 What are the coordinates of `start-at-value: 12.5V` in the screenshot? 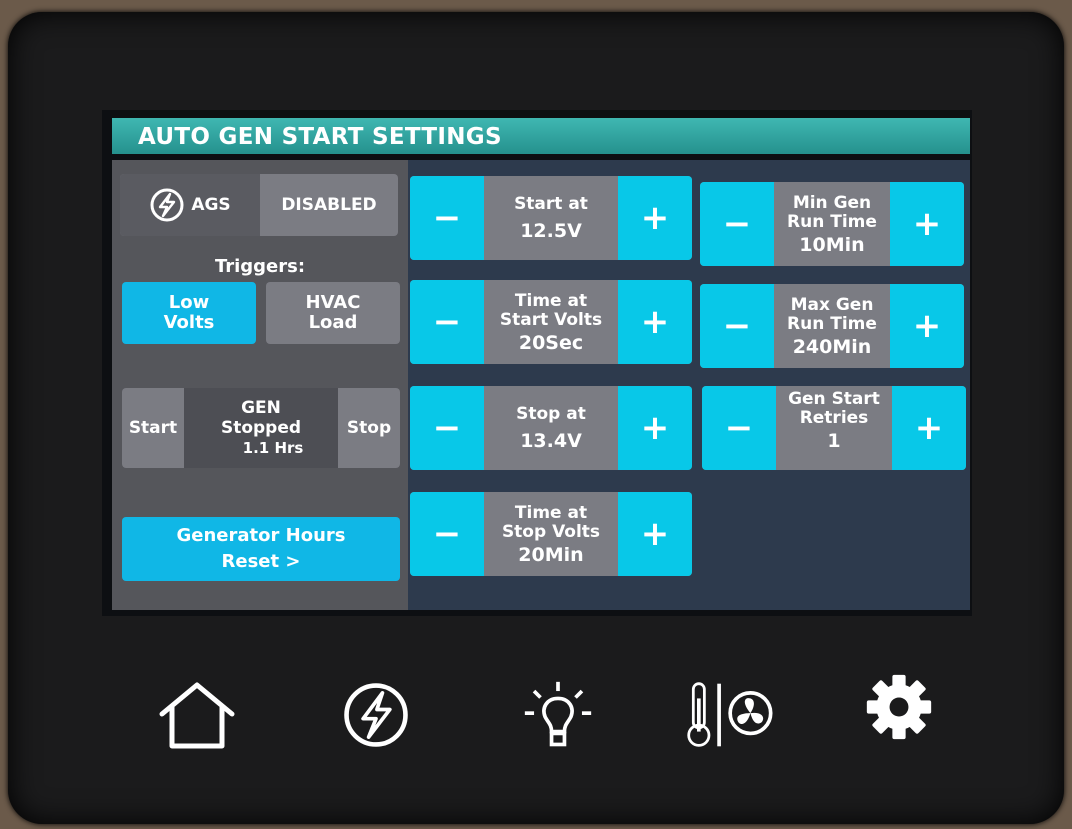 It's located at (551, 231).